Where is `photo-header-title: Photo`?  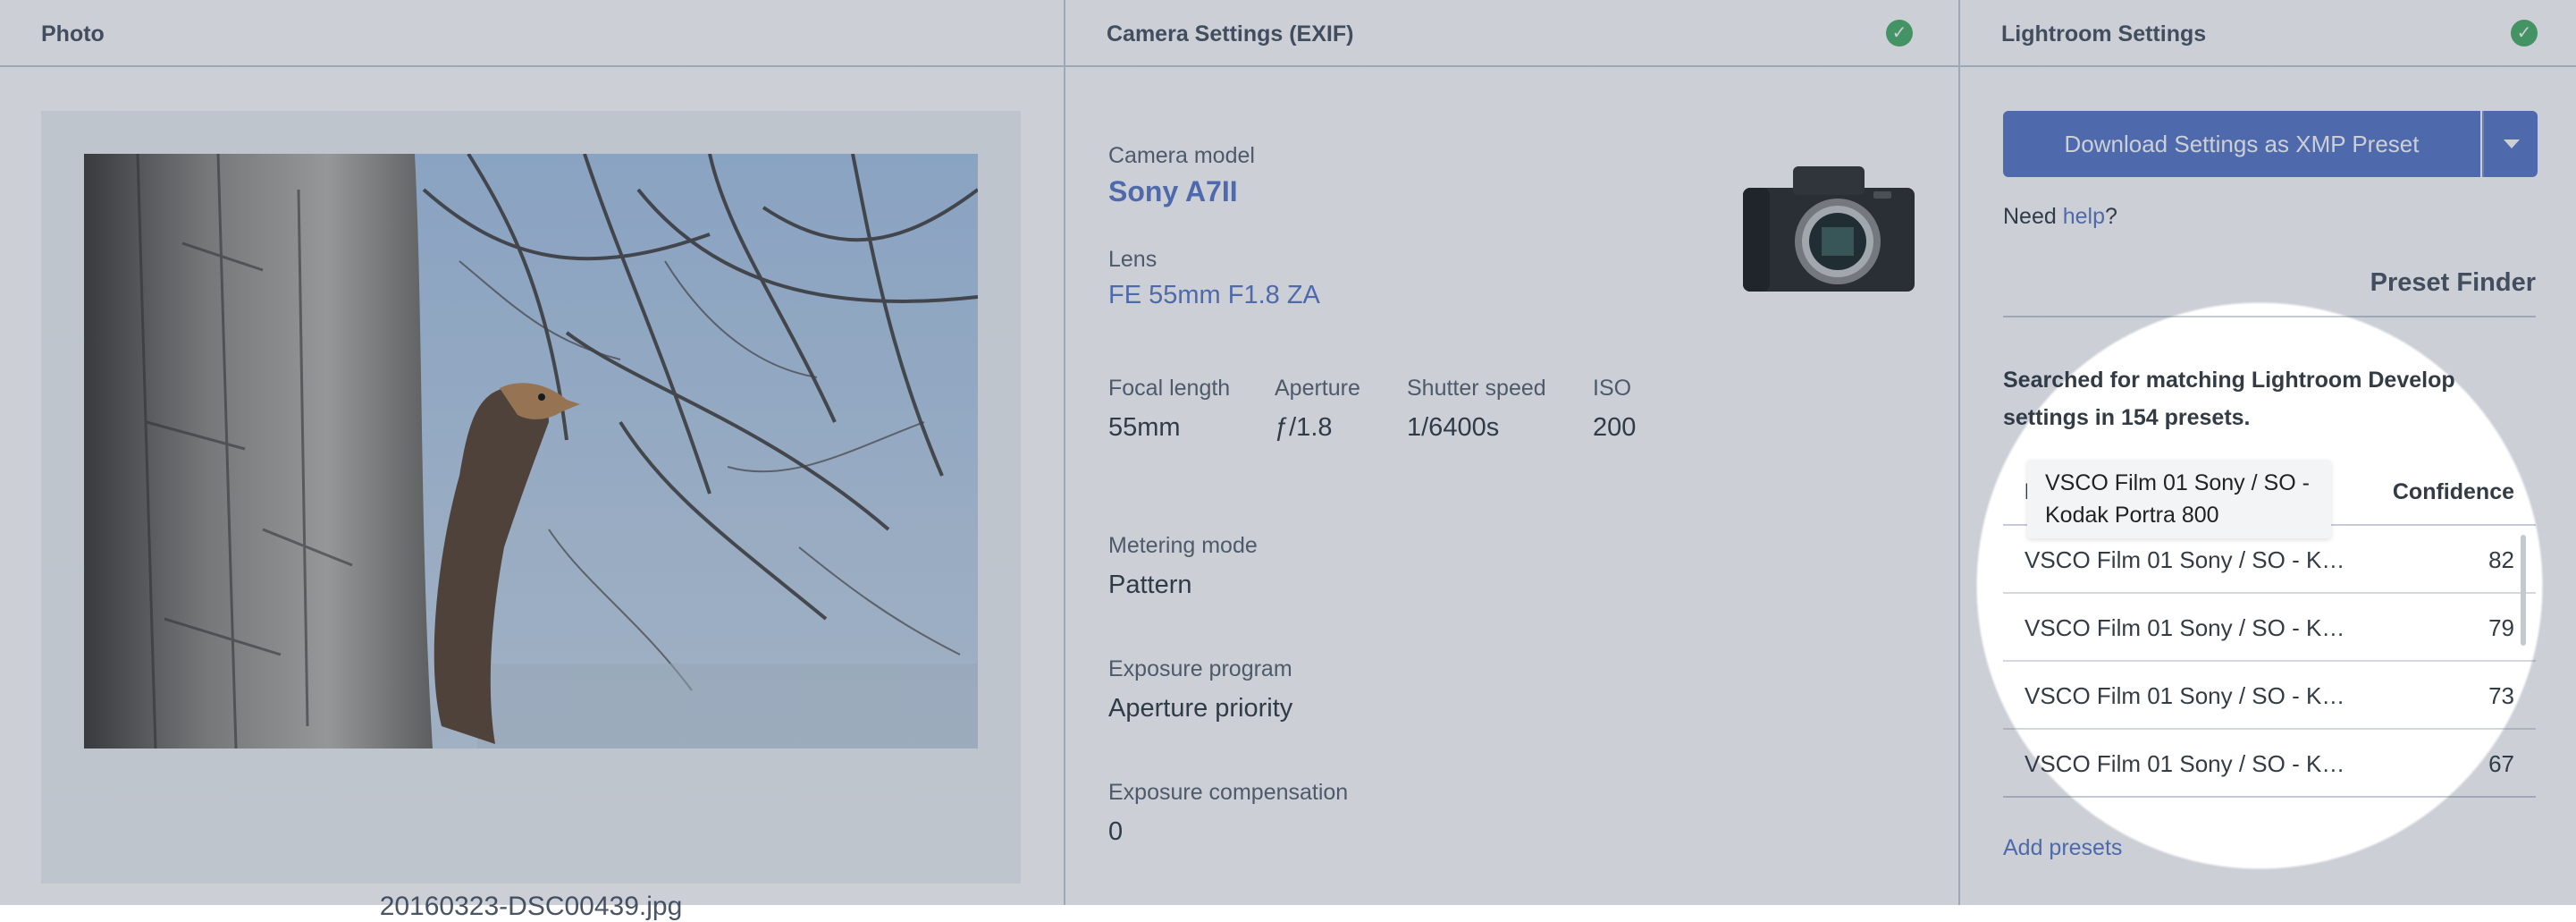
photo-header-title: Photo is located at coordinates (73, 34).